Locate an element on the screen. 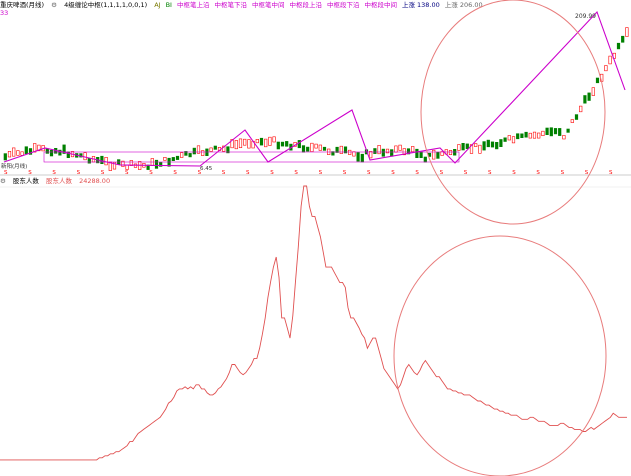 This screenshot has height=476, width=631. sub-label: 新阳(月线) is located at coordinates (14, 166).